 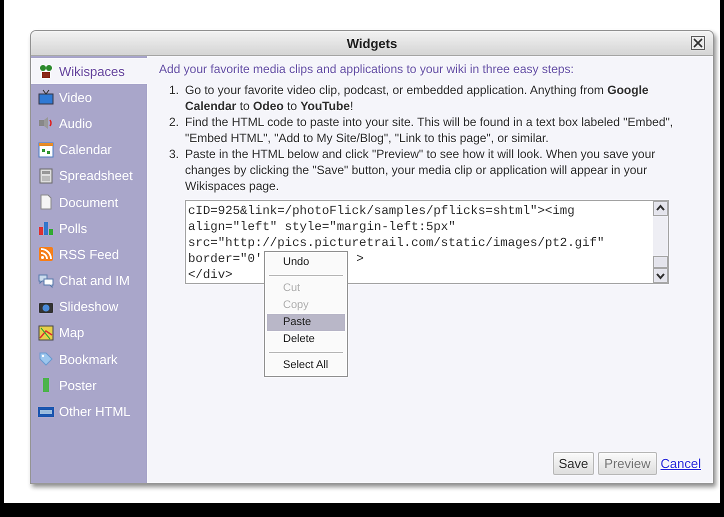 I want to click on scroll-thumb, so click(x=660, y=262).